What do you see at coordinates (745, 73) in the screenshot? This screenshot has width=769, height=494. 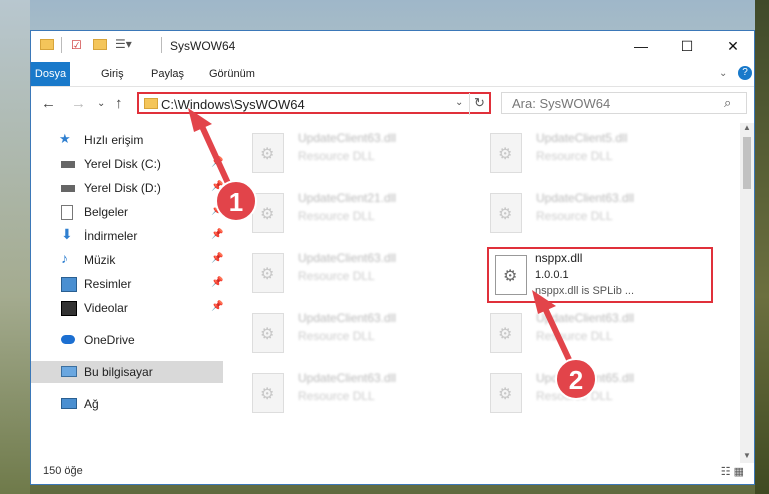 I see `help-icon: ?` at bounding box center [745, 73].